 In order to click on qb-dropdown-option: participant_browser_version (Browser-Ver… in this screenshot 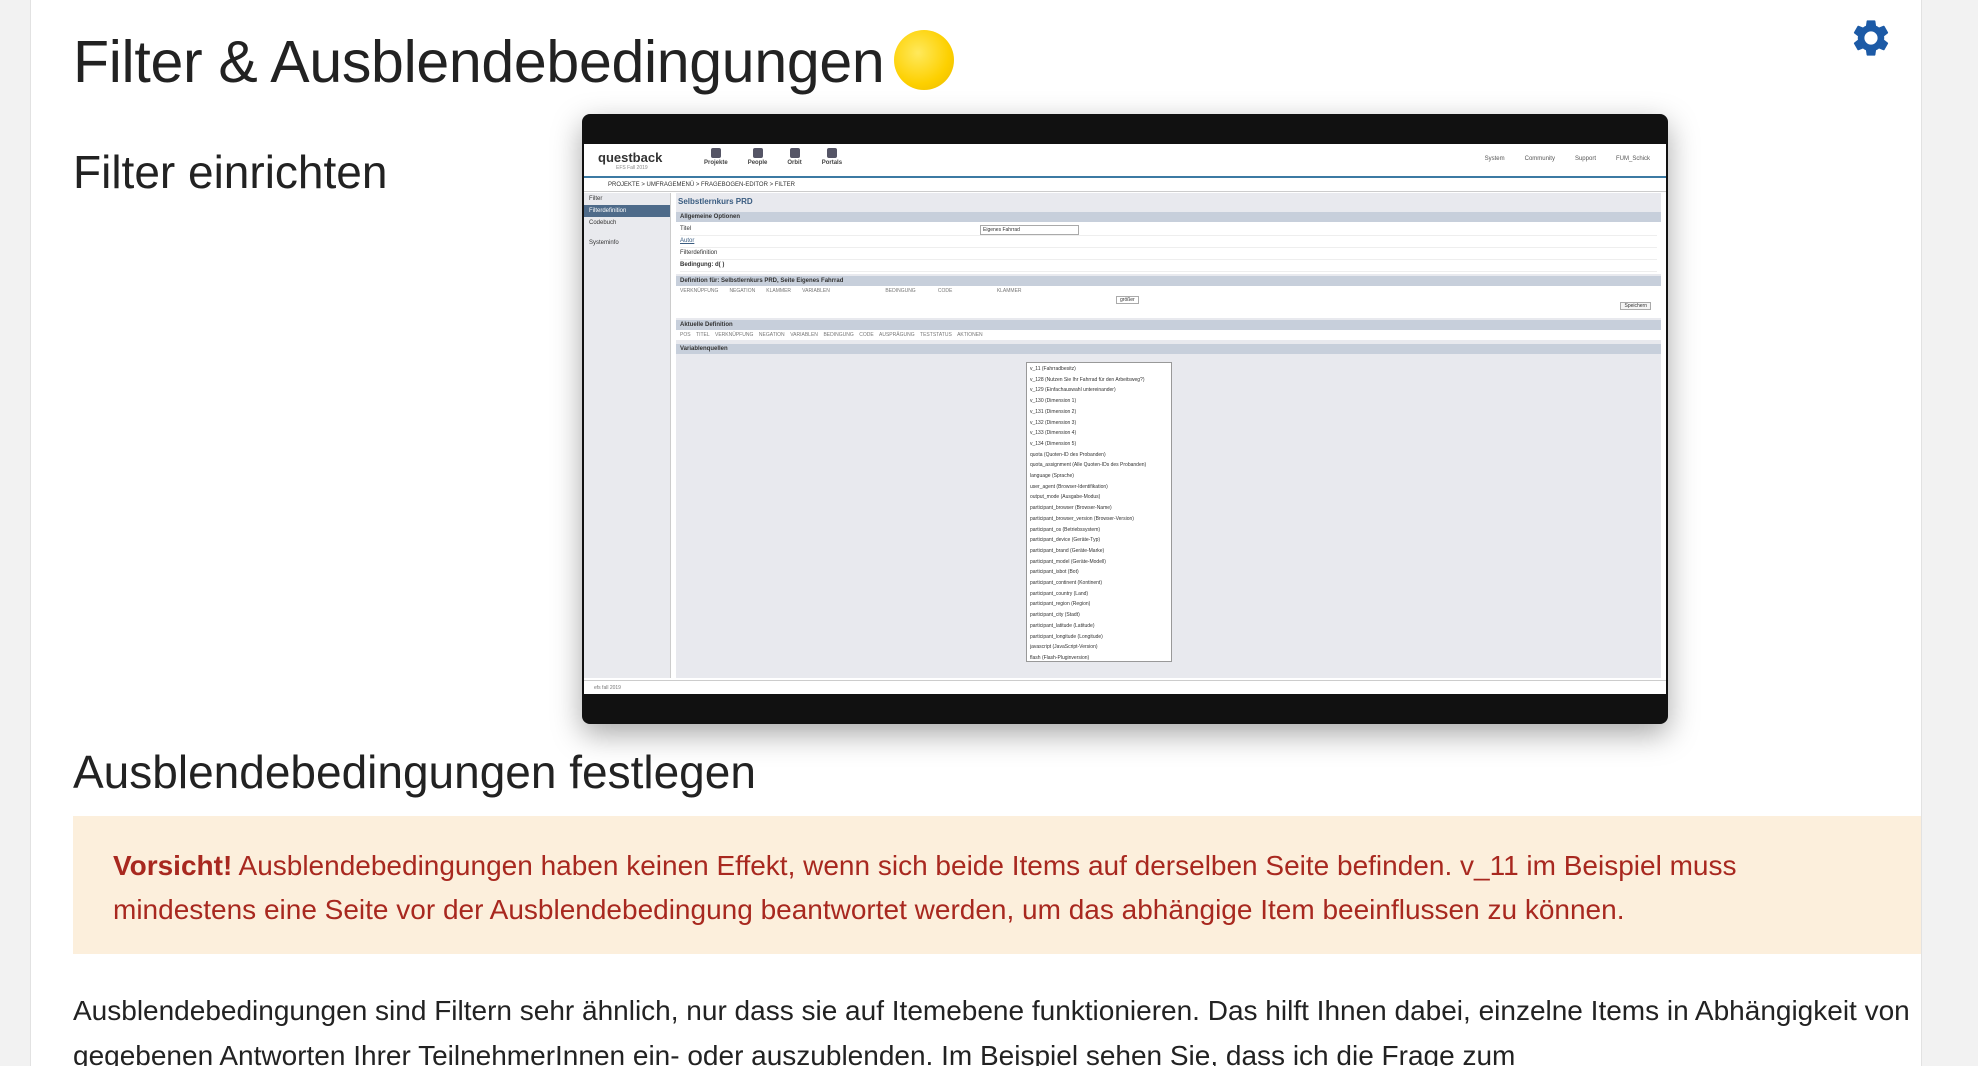, I will do `click(1082, 518)`.